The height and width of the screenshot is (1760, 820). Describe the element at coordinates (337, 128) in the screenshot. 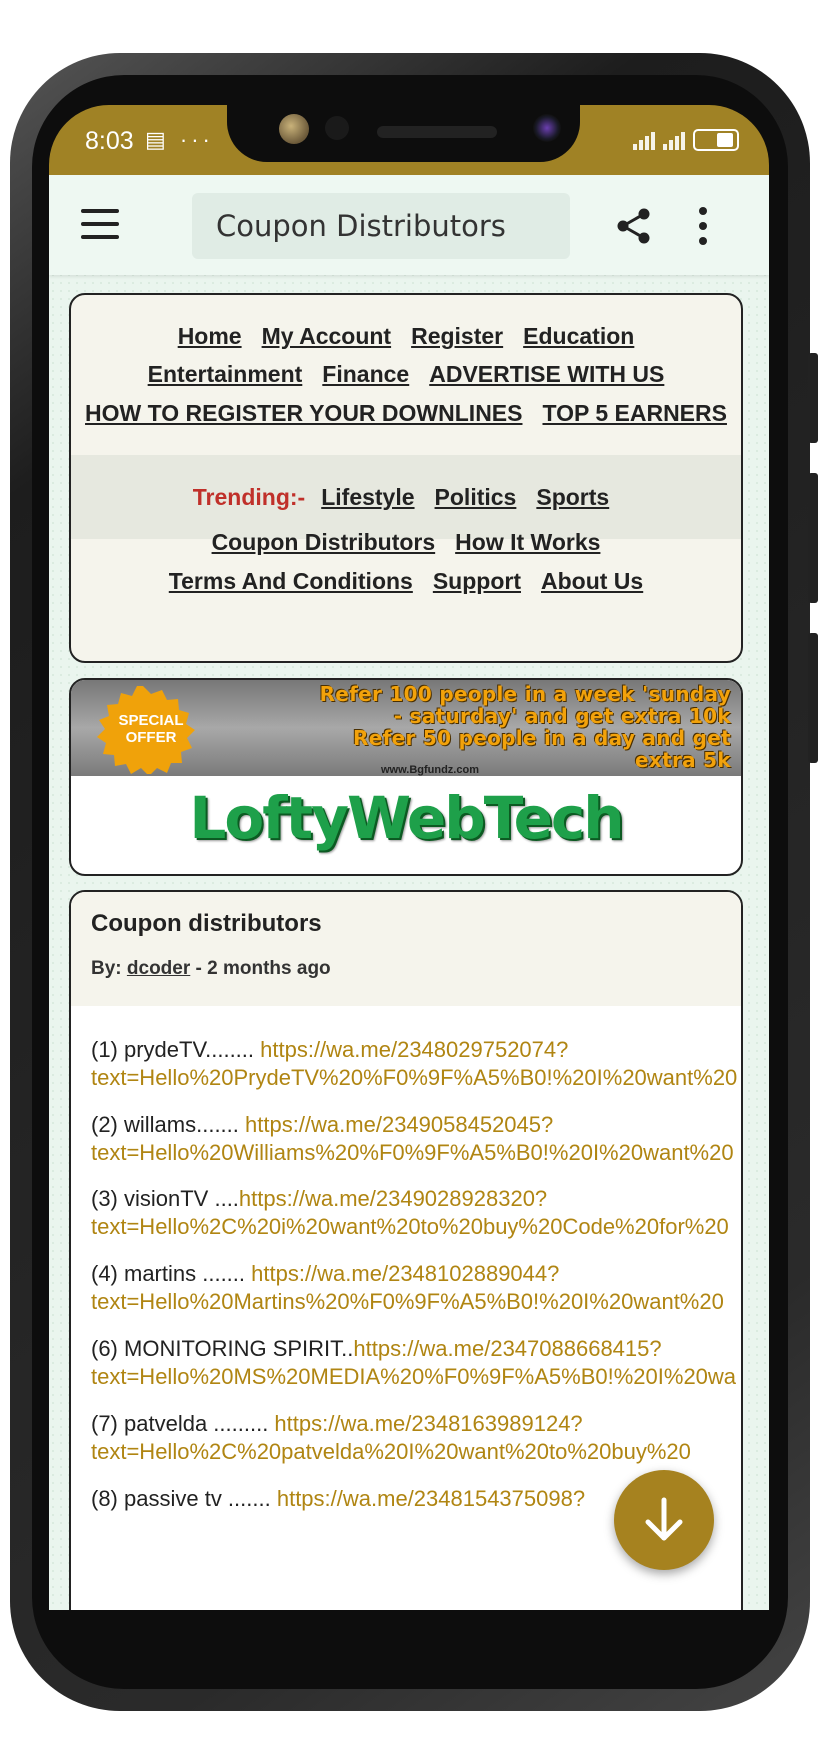

I see `sensor-icon` at that location.